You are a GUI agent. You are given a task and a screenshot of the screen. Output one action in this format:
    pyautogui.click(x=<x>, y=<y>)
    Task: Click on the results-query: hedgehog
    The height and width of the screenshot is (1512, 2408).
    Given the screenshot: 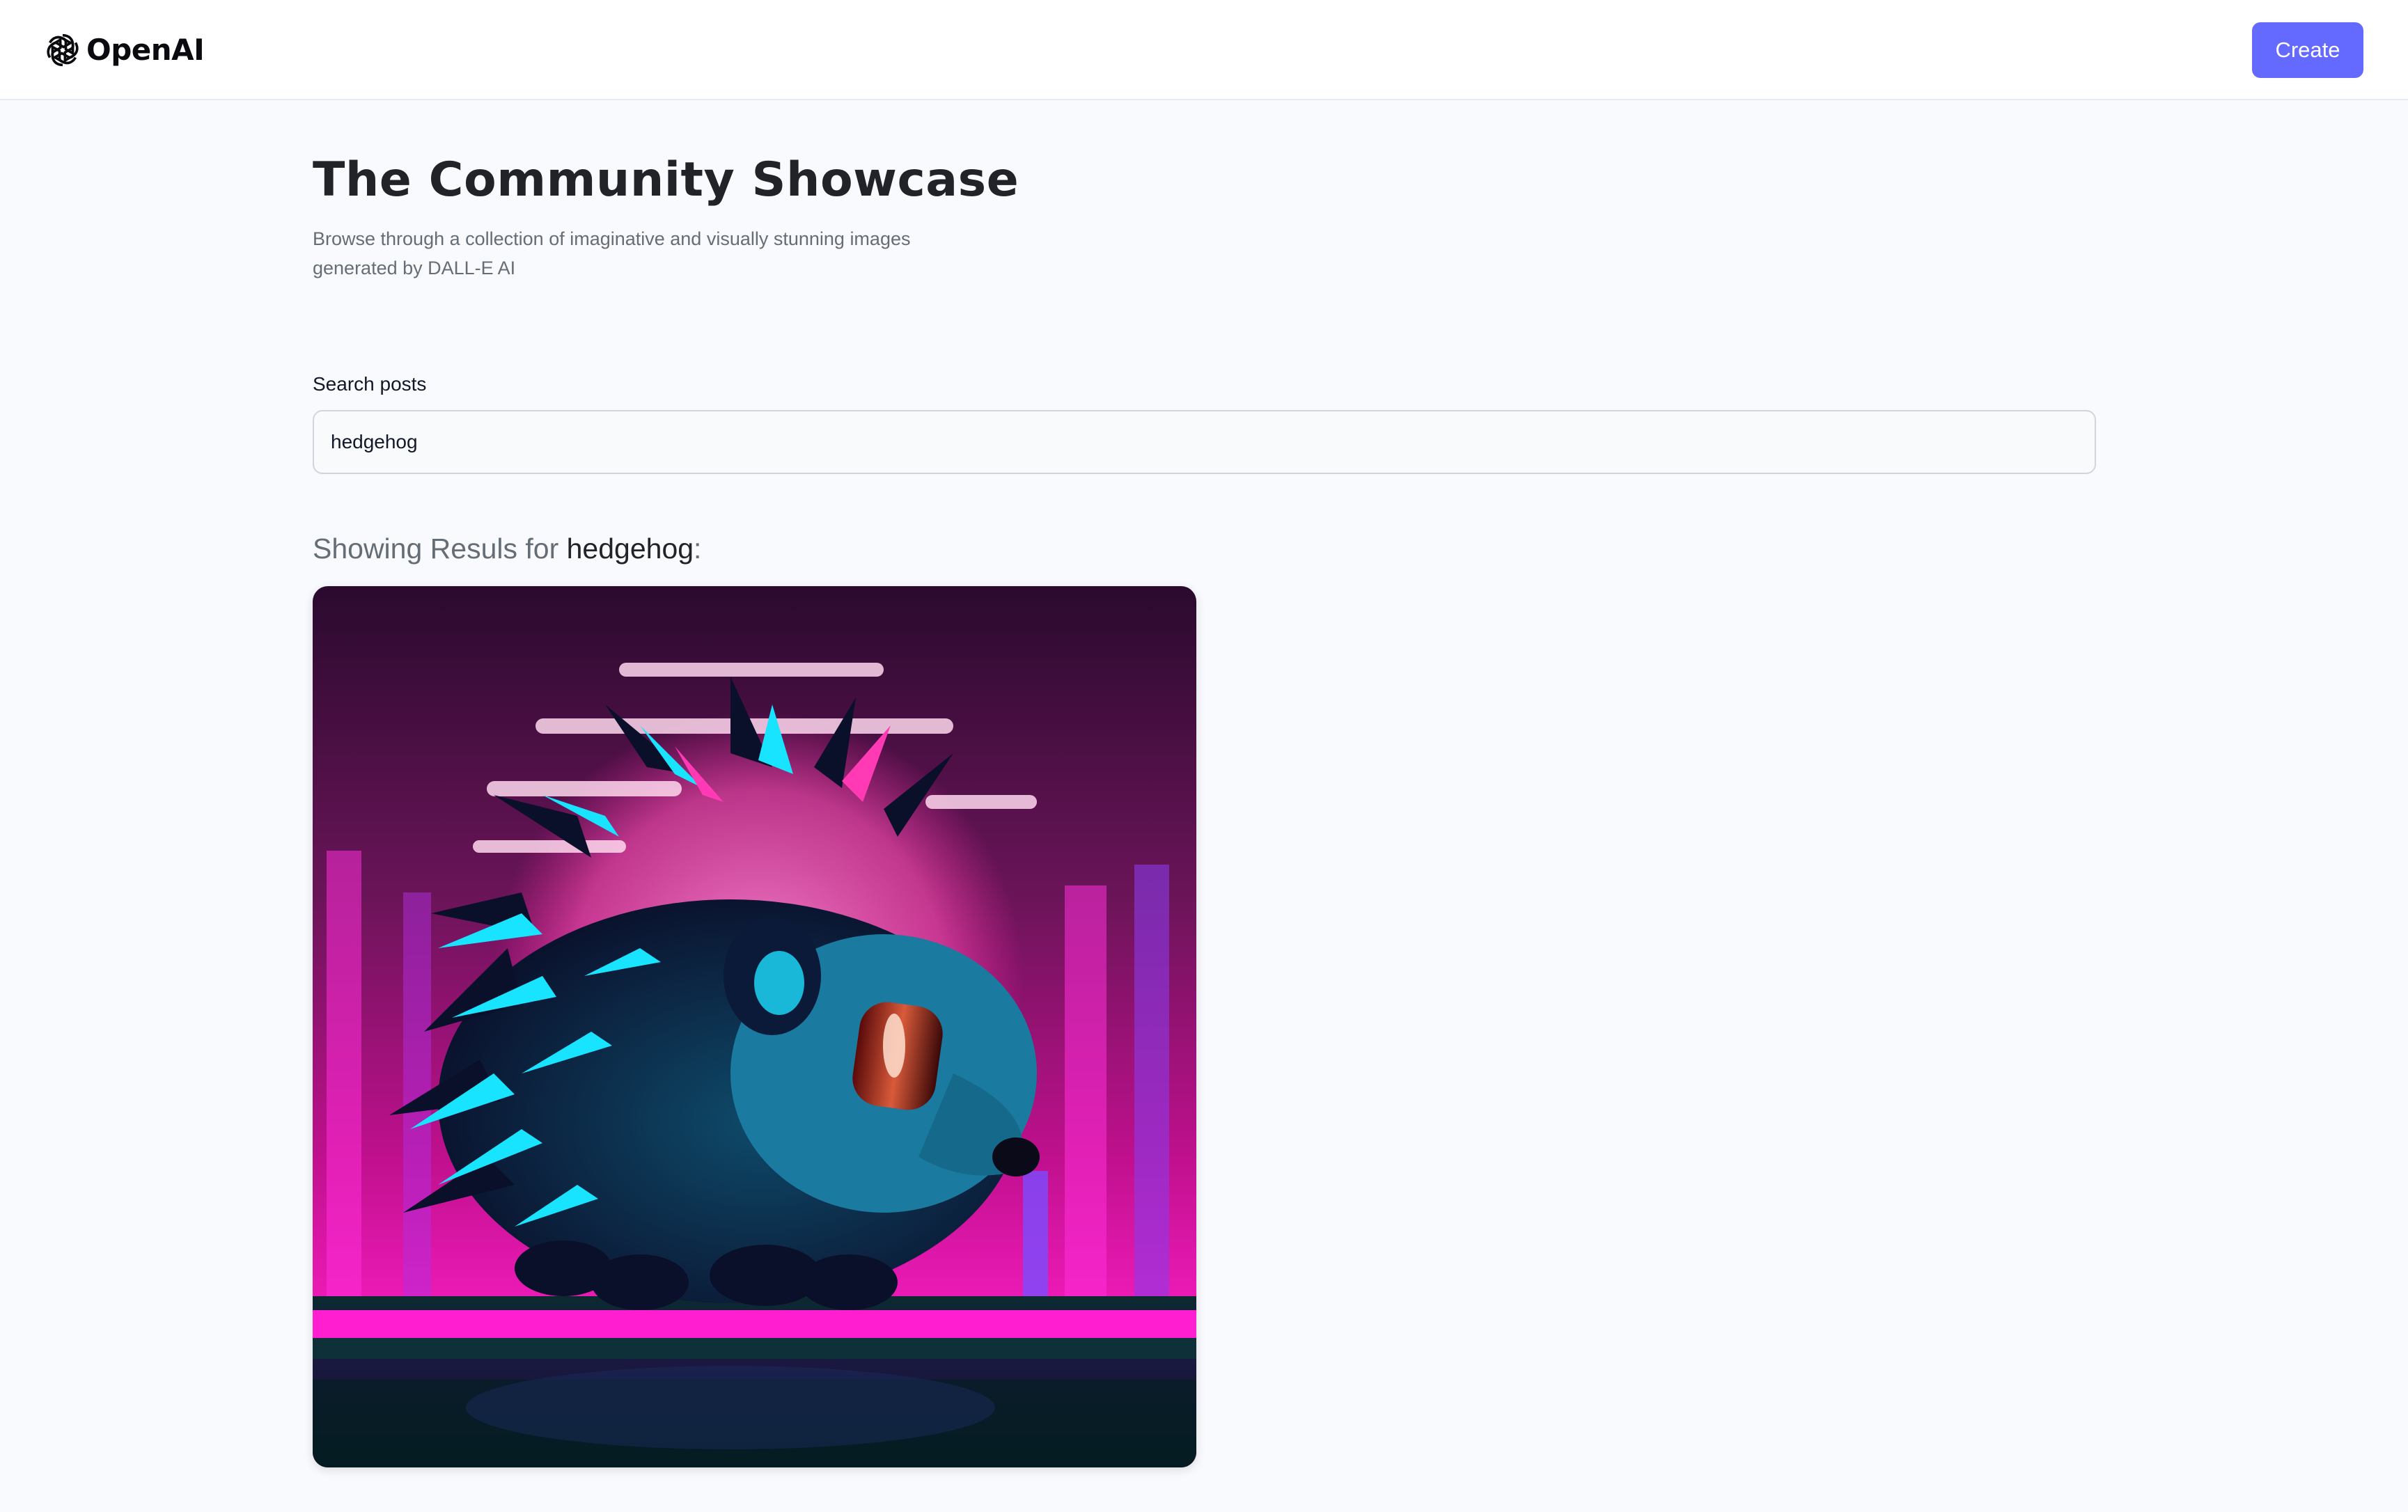 What is the action you would take?
    pyautogui.click(x=630, y=549)
    